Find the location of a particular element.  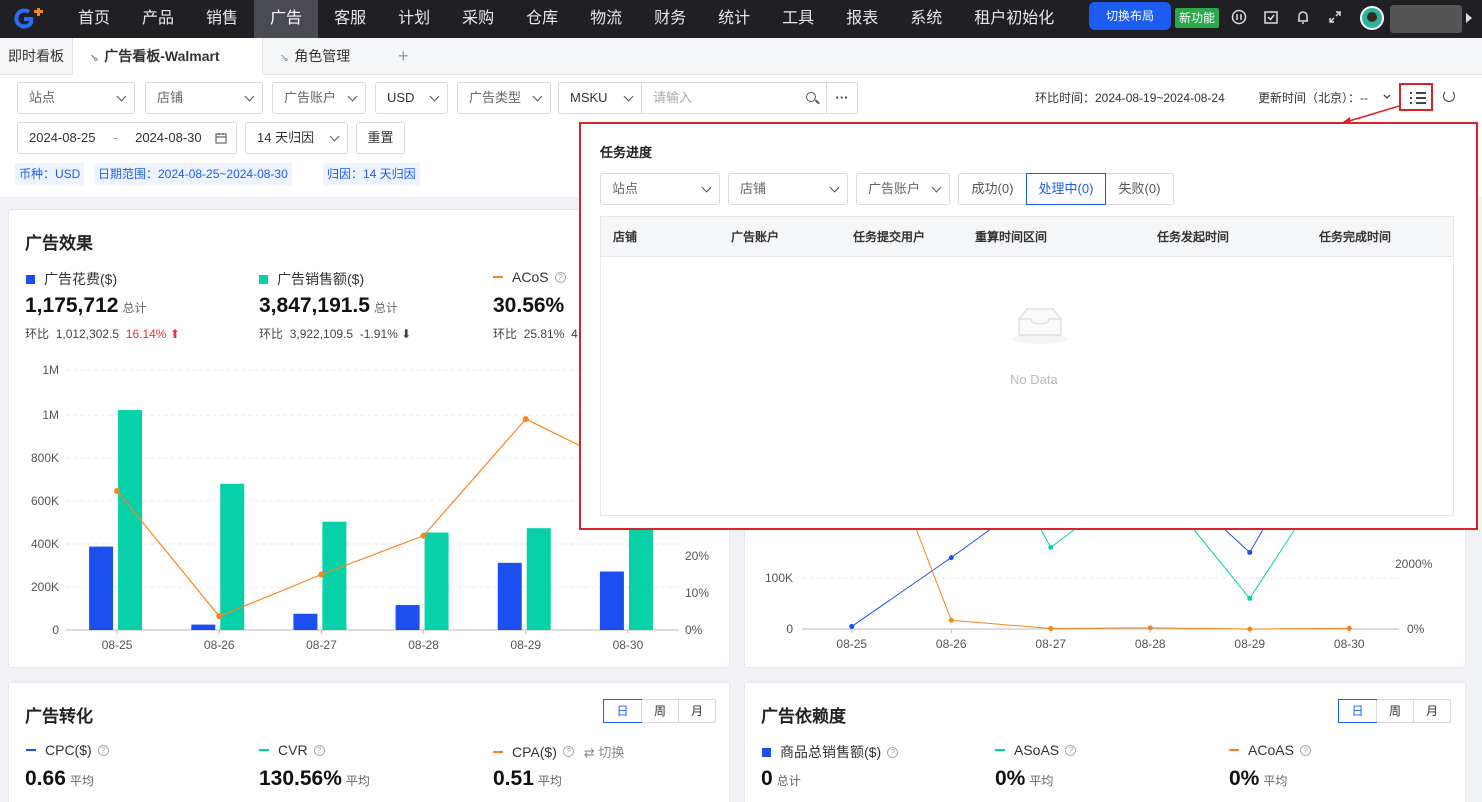

date-range-picker: 2024-08-25 - 2024-08-30 is located at coordinates (127, 138).